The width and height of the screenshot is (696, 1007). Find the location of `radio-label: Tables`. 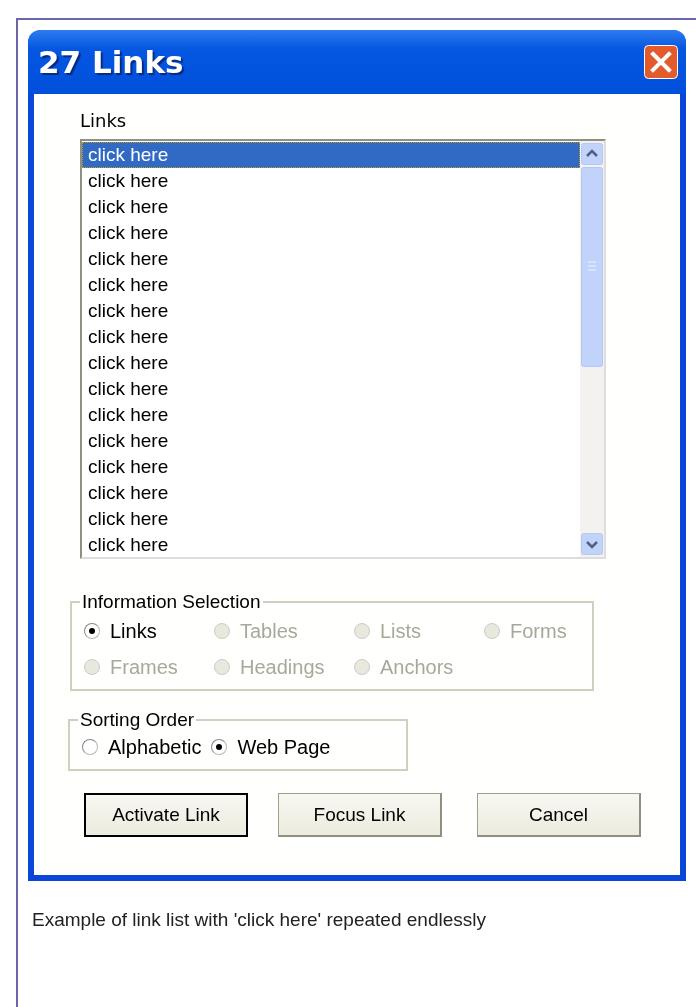

radio-label: Tables is located at coordinates (269, 631).